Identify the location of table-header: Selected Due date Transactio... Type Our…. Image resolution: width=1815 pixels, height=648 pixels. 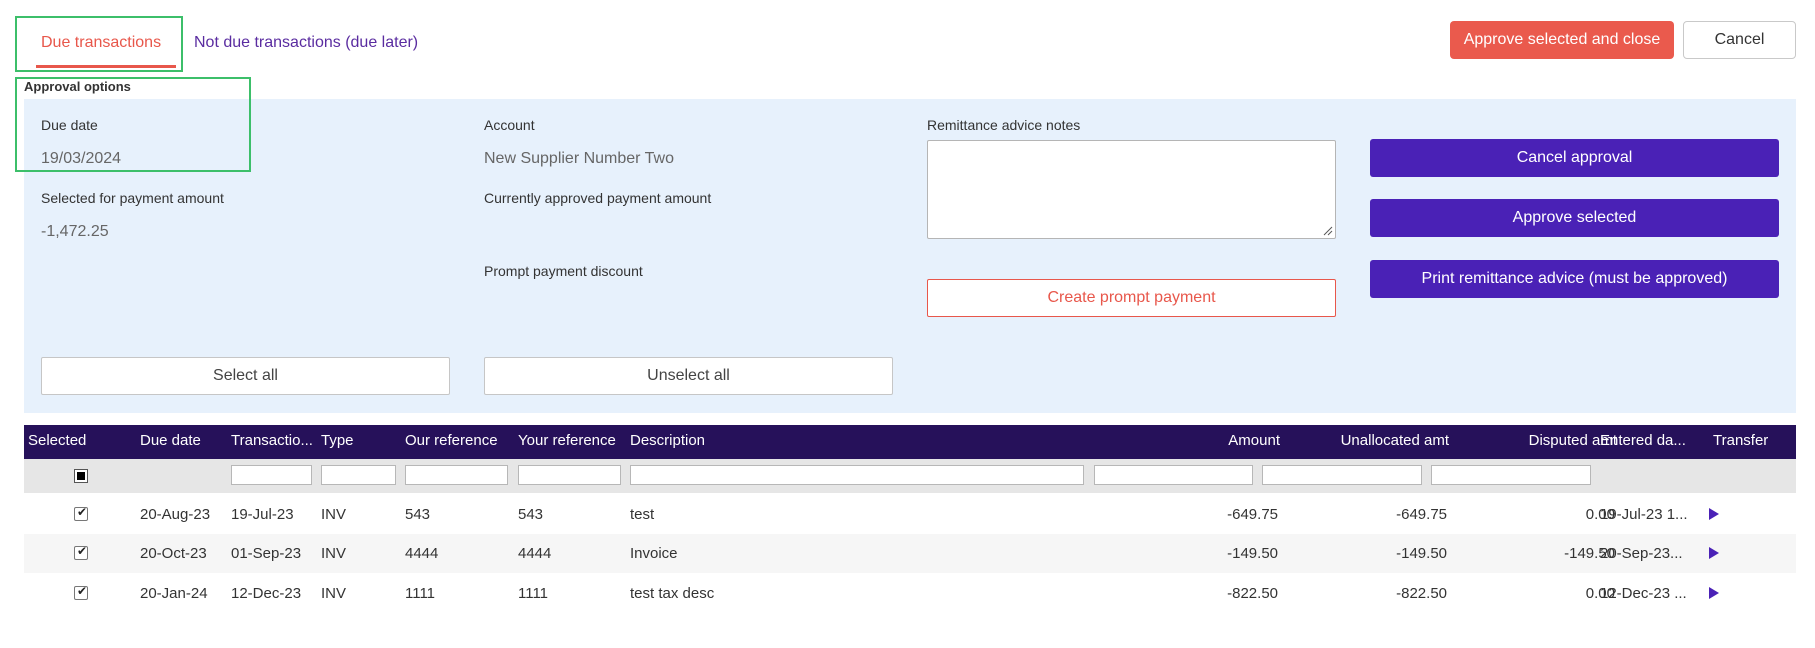
(910, 442).